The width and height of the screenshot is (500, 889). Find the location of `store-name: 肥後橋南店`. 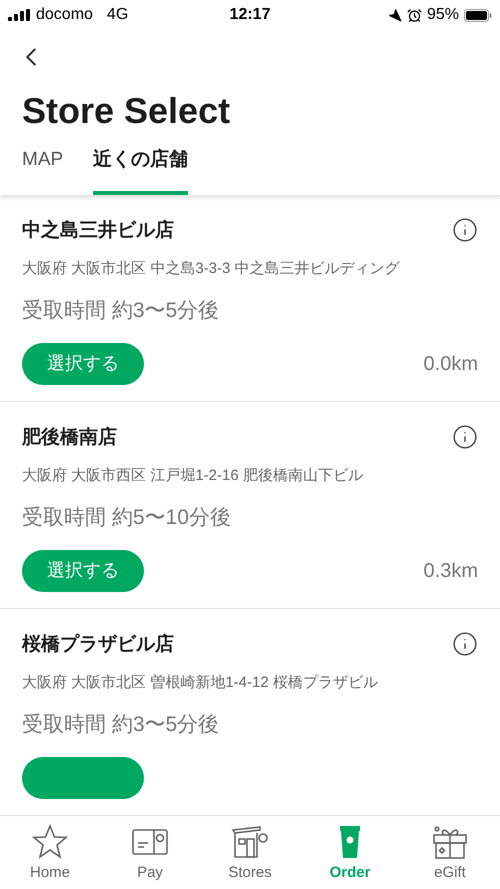

store-name: 肥後橋南店 is located at coordinates (69, 438).